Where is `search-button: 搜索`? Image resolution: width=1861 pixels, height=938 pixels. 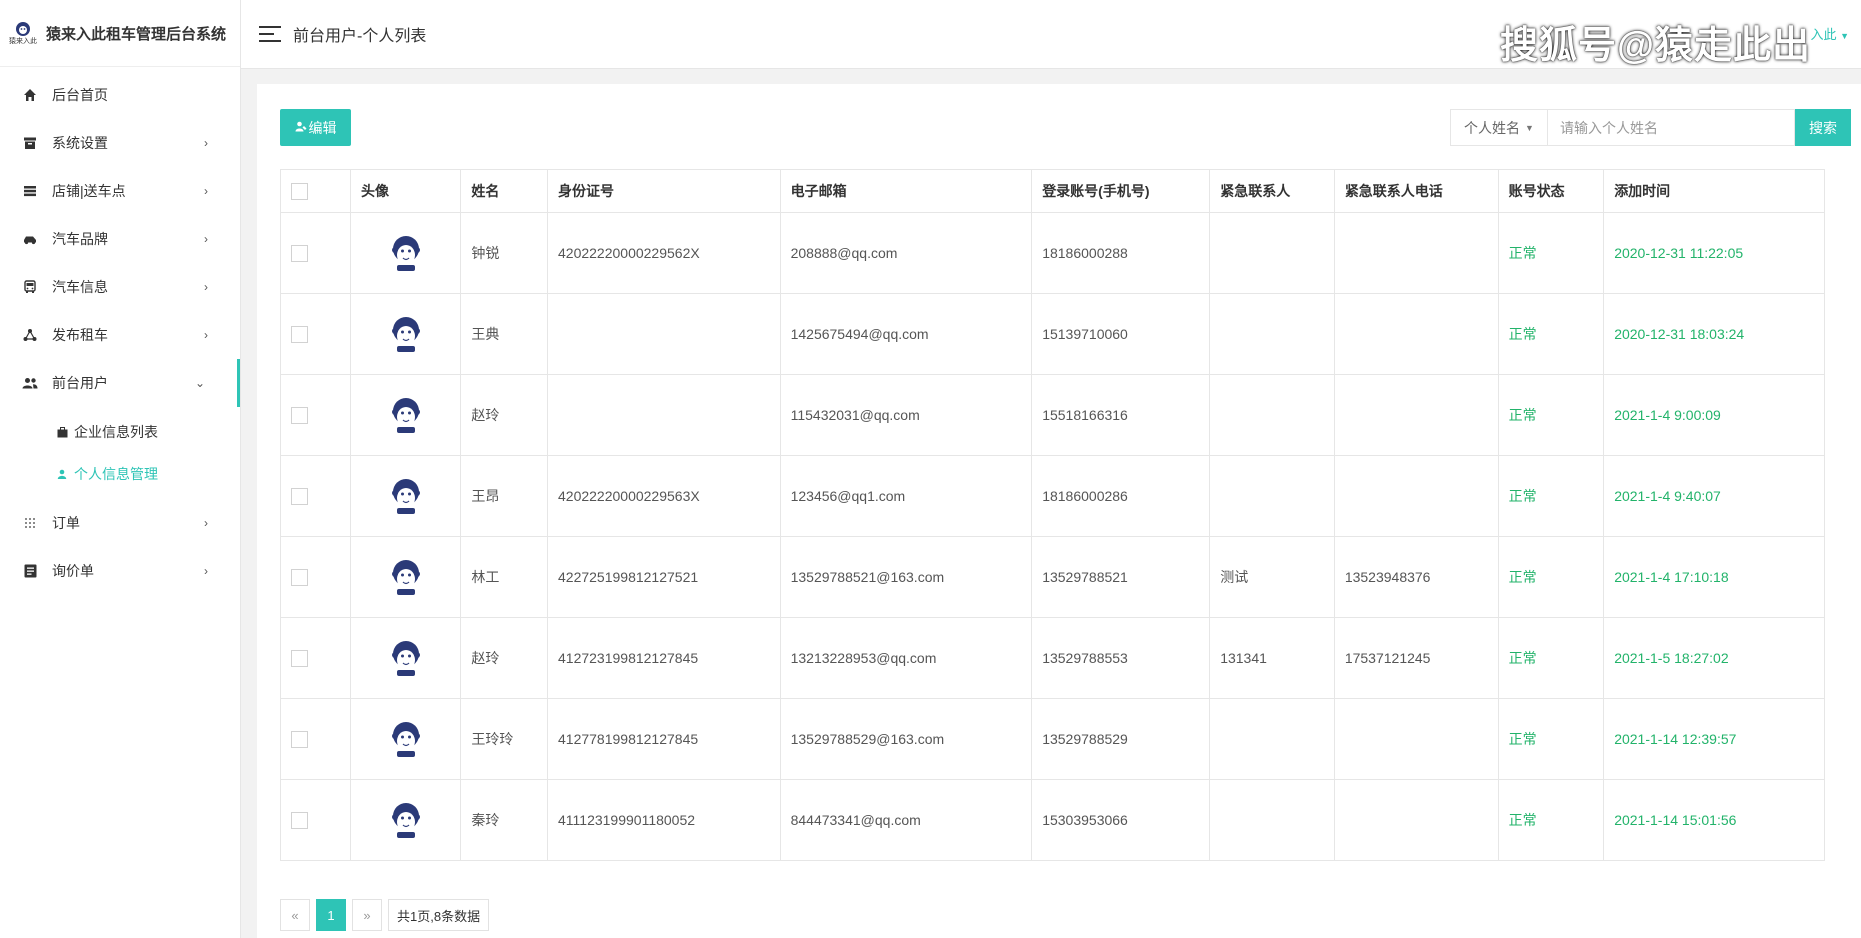
search-button: 搜索 is located at coordinates (1823, 127).